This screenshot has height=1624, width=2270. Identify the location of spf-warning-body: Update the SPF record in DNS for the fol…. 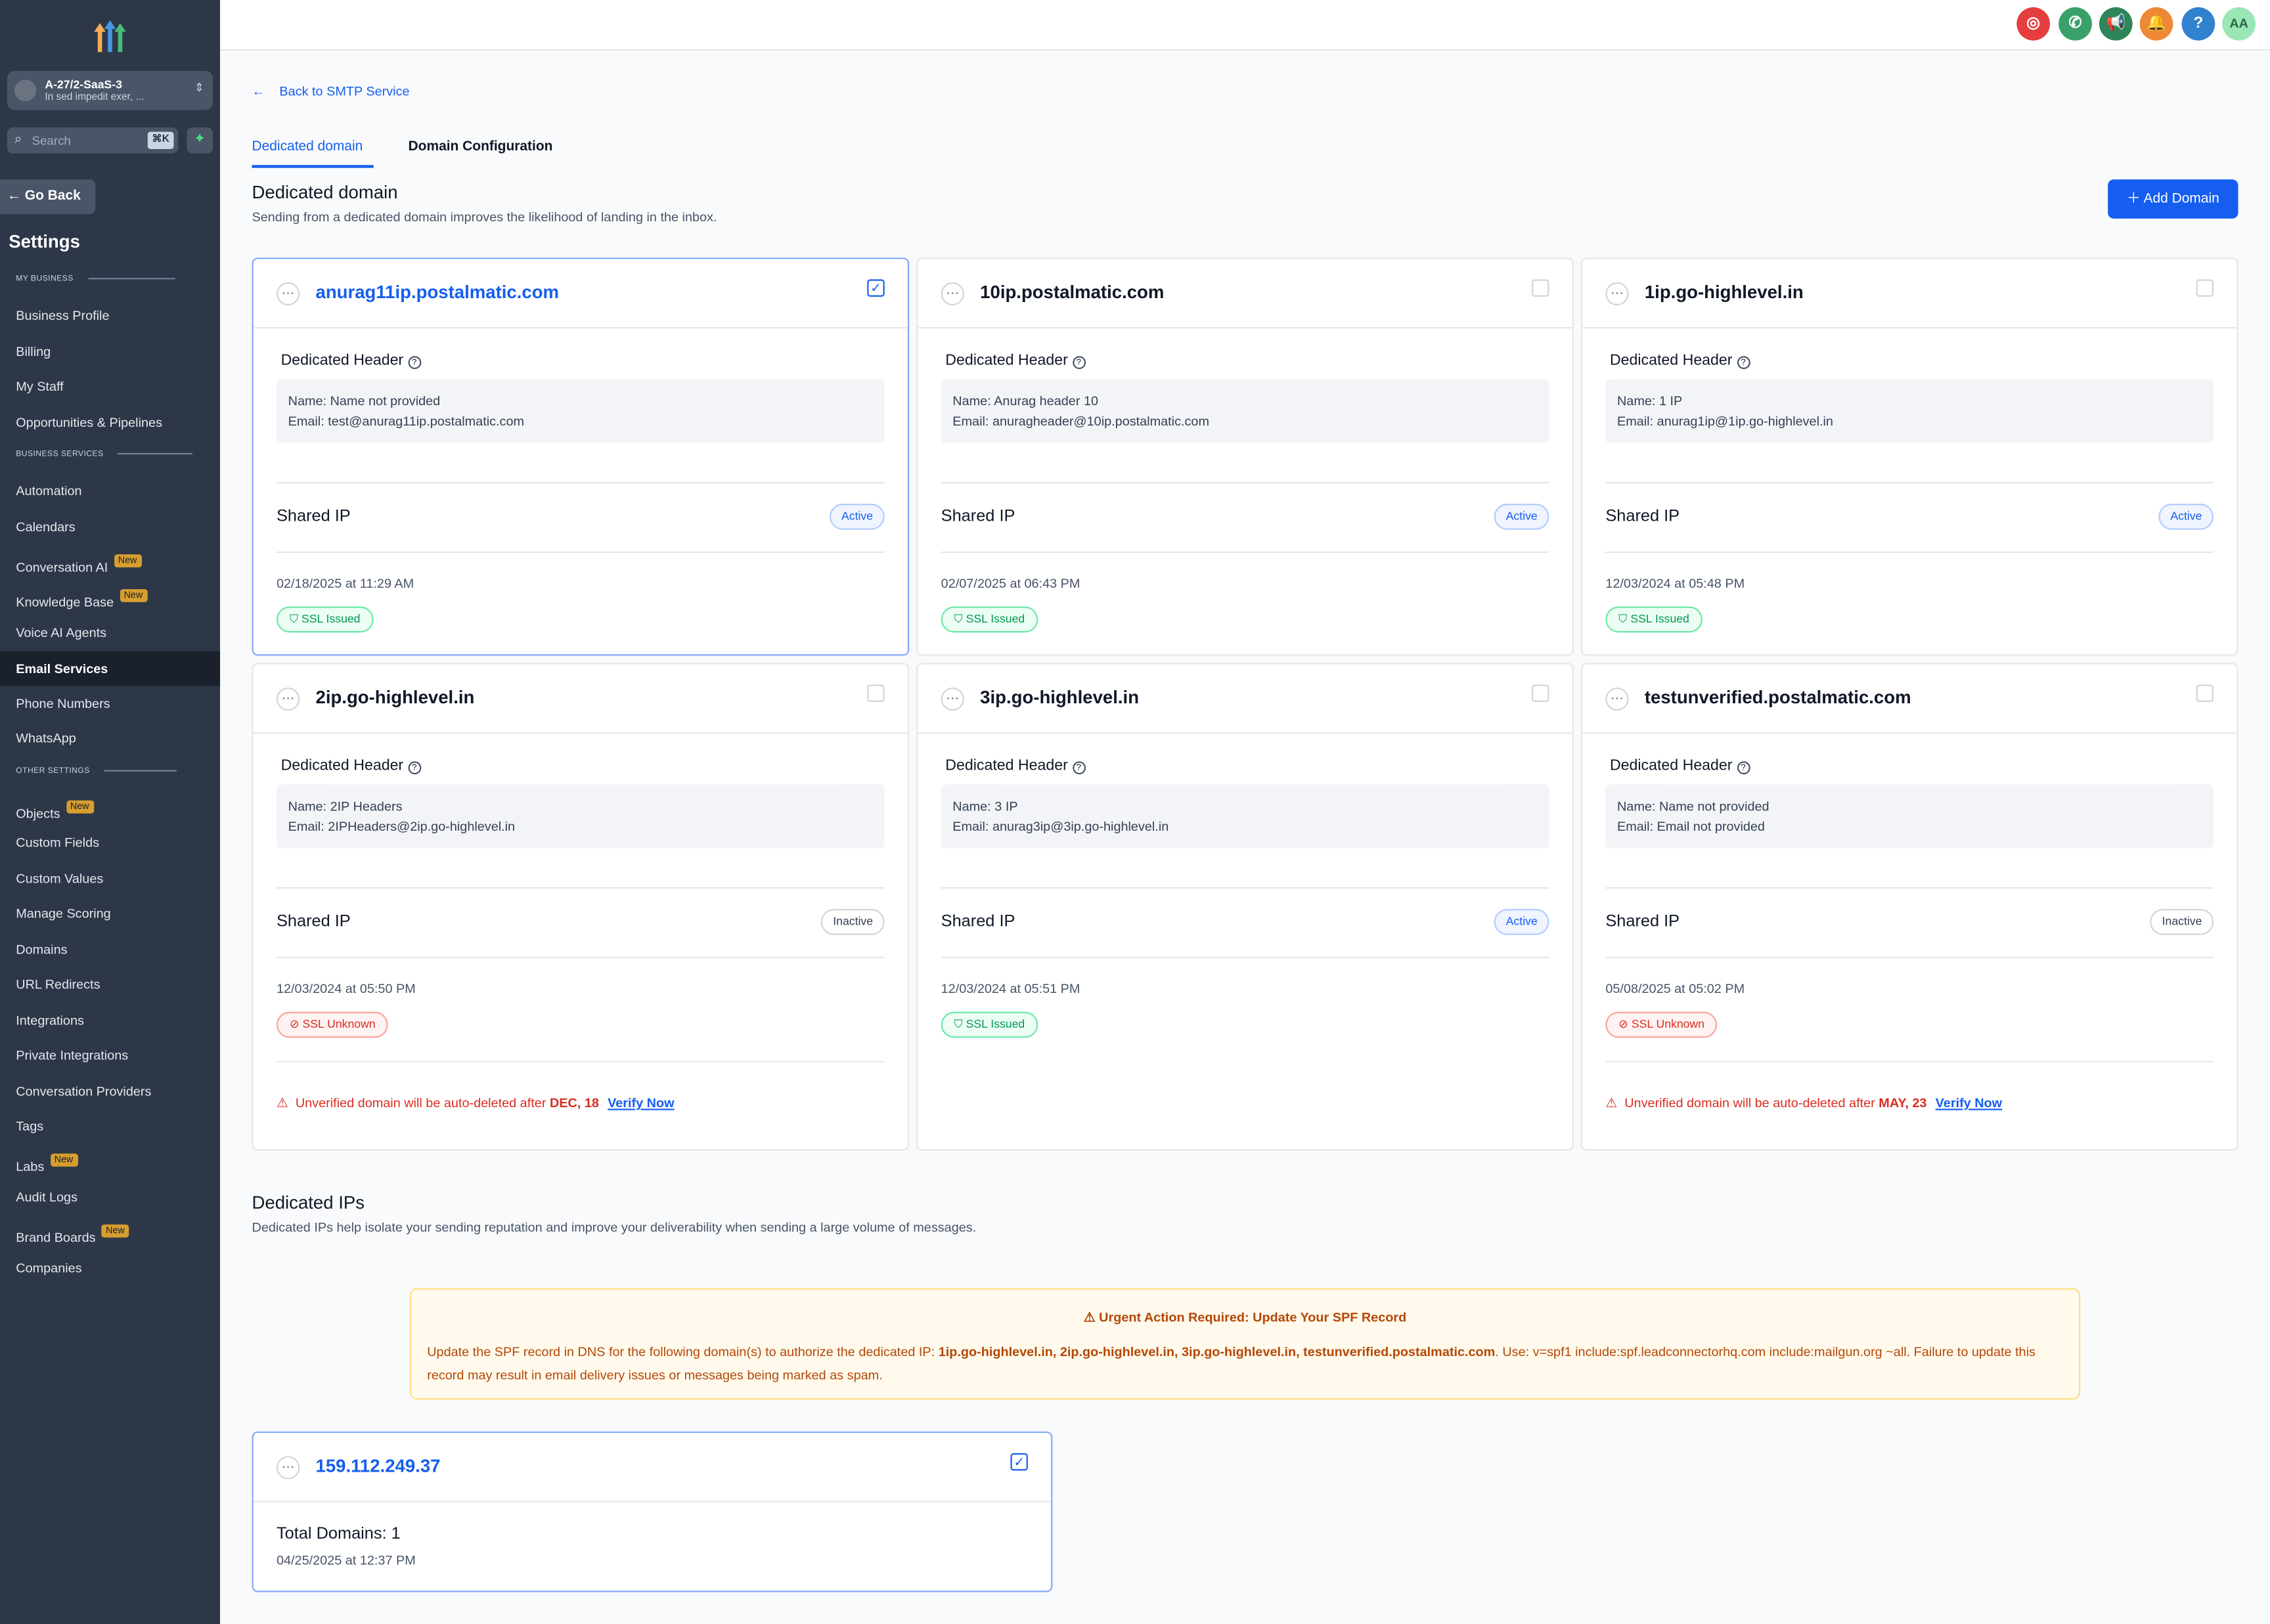
(1231, 1363).